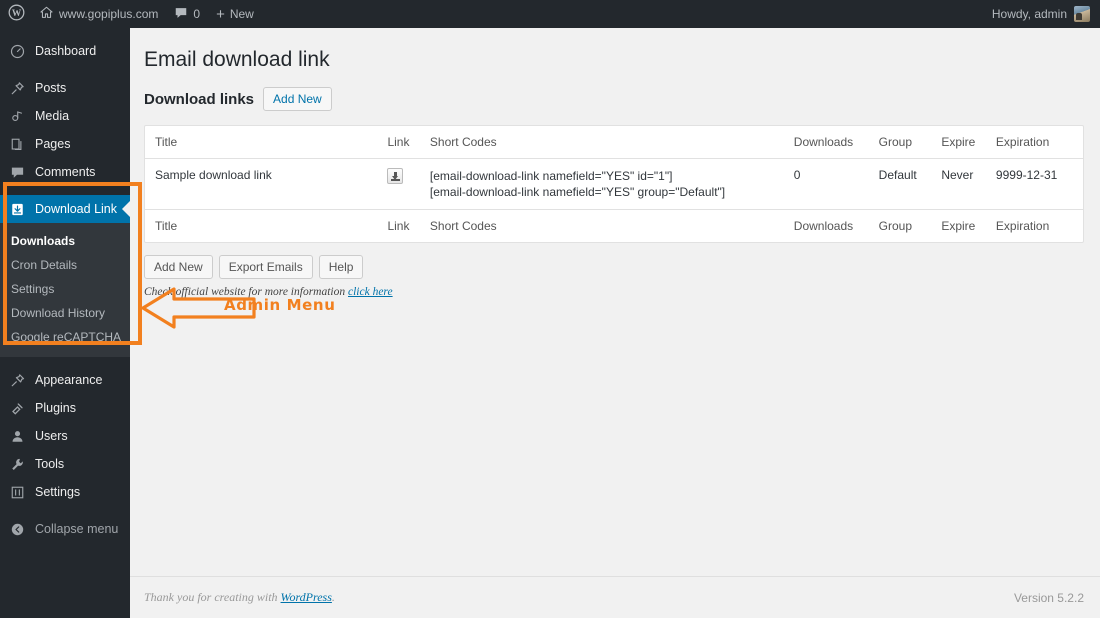 The image size is (1100, 618). What do you see at coordinates (17, 464) in the screenshot?
I see `wrench-icon` at bounding box center [17, 464].